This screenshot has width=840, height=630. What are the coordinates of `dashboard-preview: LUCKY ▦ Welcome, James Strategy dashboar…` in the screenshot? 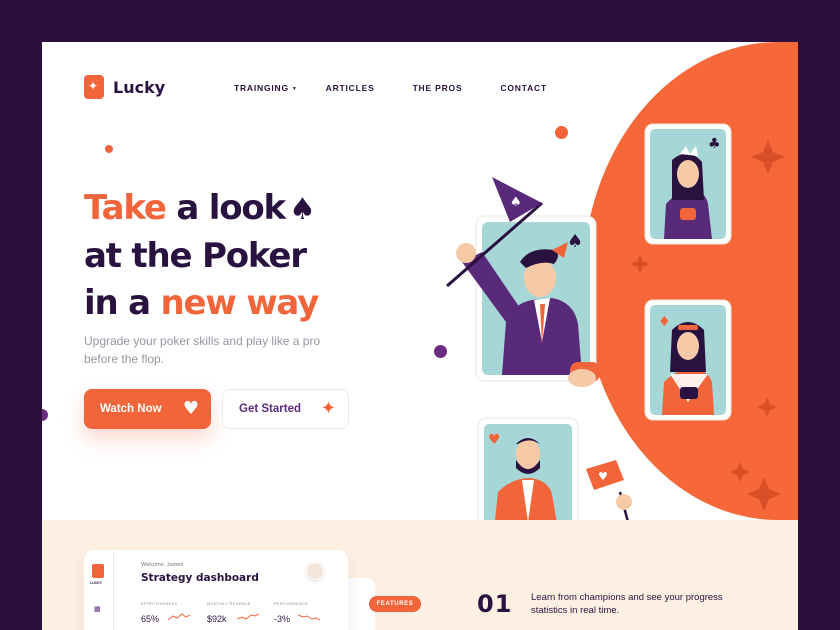 It's located at (216, 590).